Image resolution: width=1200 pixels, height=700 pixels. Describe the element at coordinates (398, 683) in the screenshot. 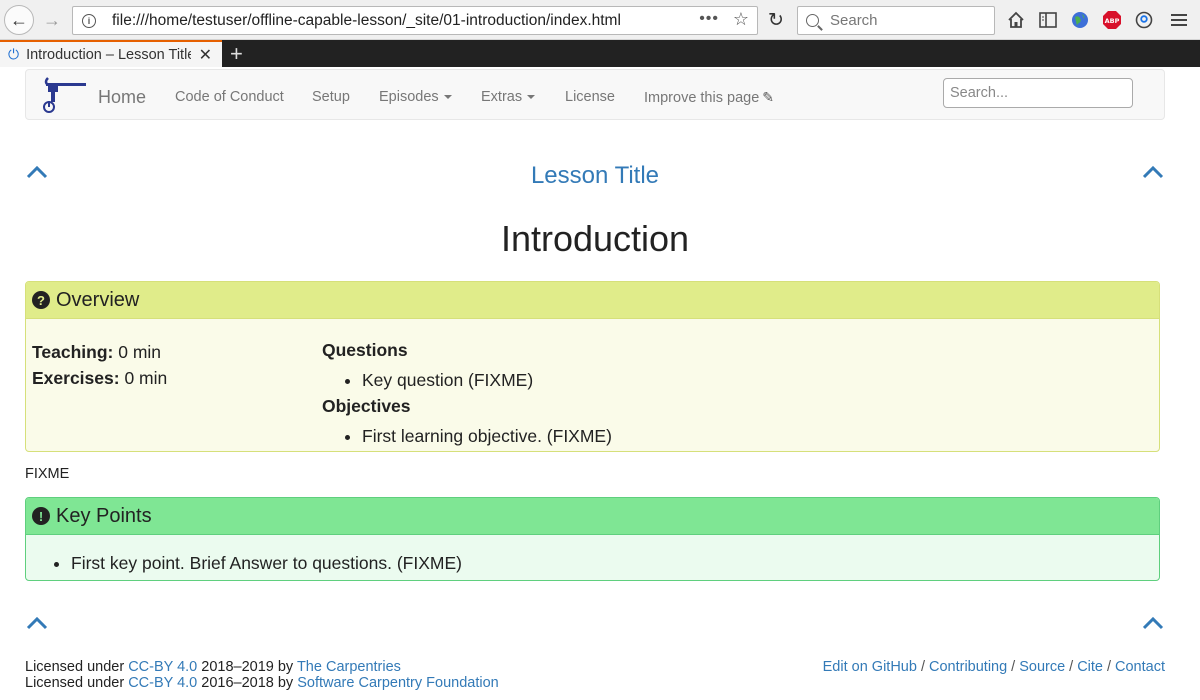

I see `swc-foundation-link: Software Carpentry Foundation` at that location.